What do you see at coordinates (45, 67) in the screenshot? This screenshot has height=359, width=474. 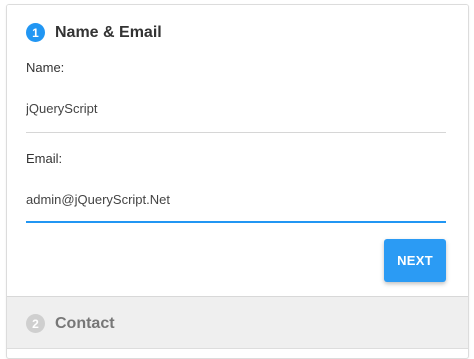 I see `name-label: Name:` at bounding box center [45, 67].